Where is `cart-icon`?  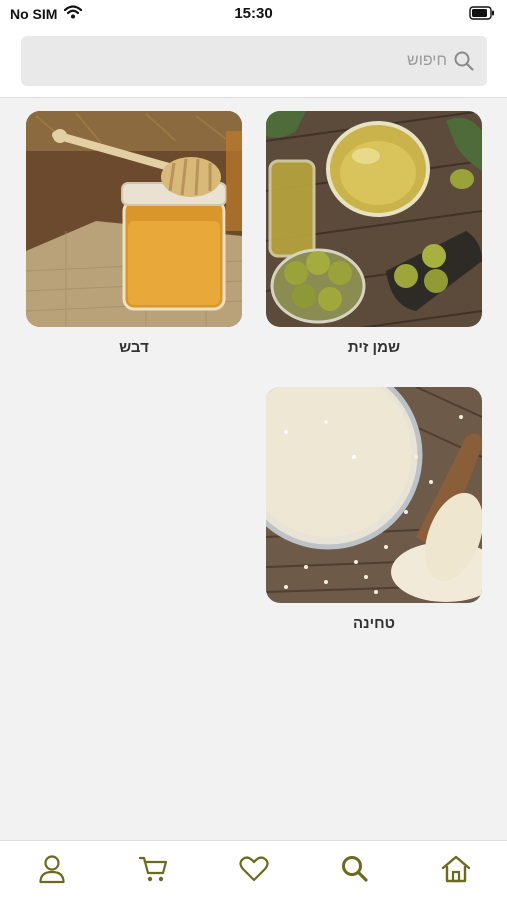
cart-icon is located at coordinates (153, 871).